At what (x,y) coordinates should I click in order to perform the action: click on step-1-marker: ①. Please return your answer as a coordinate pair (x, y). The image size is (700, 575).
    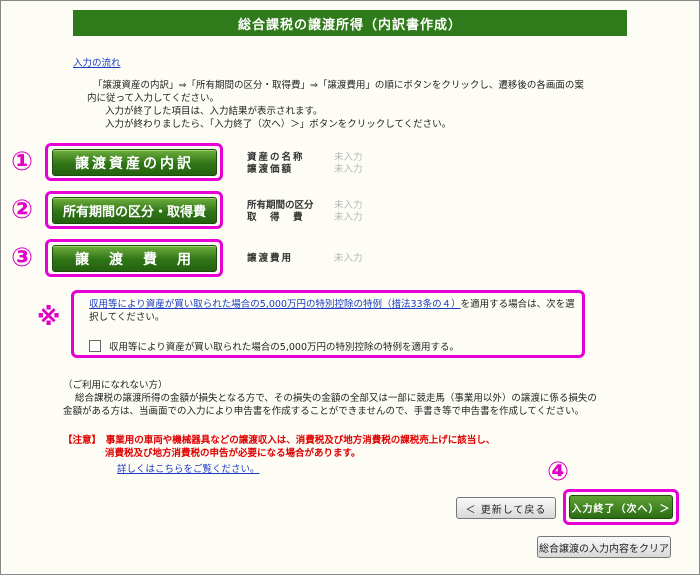
    Looking at the image, I should click on (22, 162).